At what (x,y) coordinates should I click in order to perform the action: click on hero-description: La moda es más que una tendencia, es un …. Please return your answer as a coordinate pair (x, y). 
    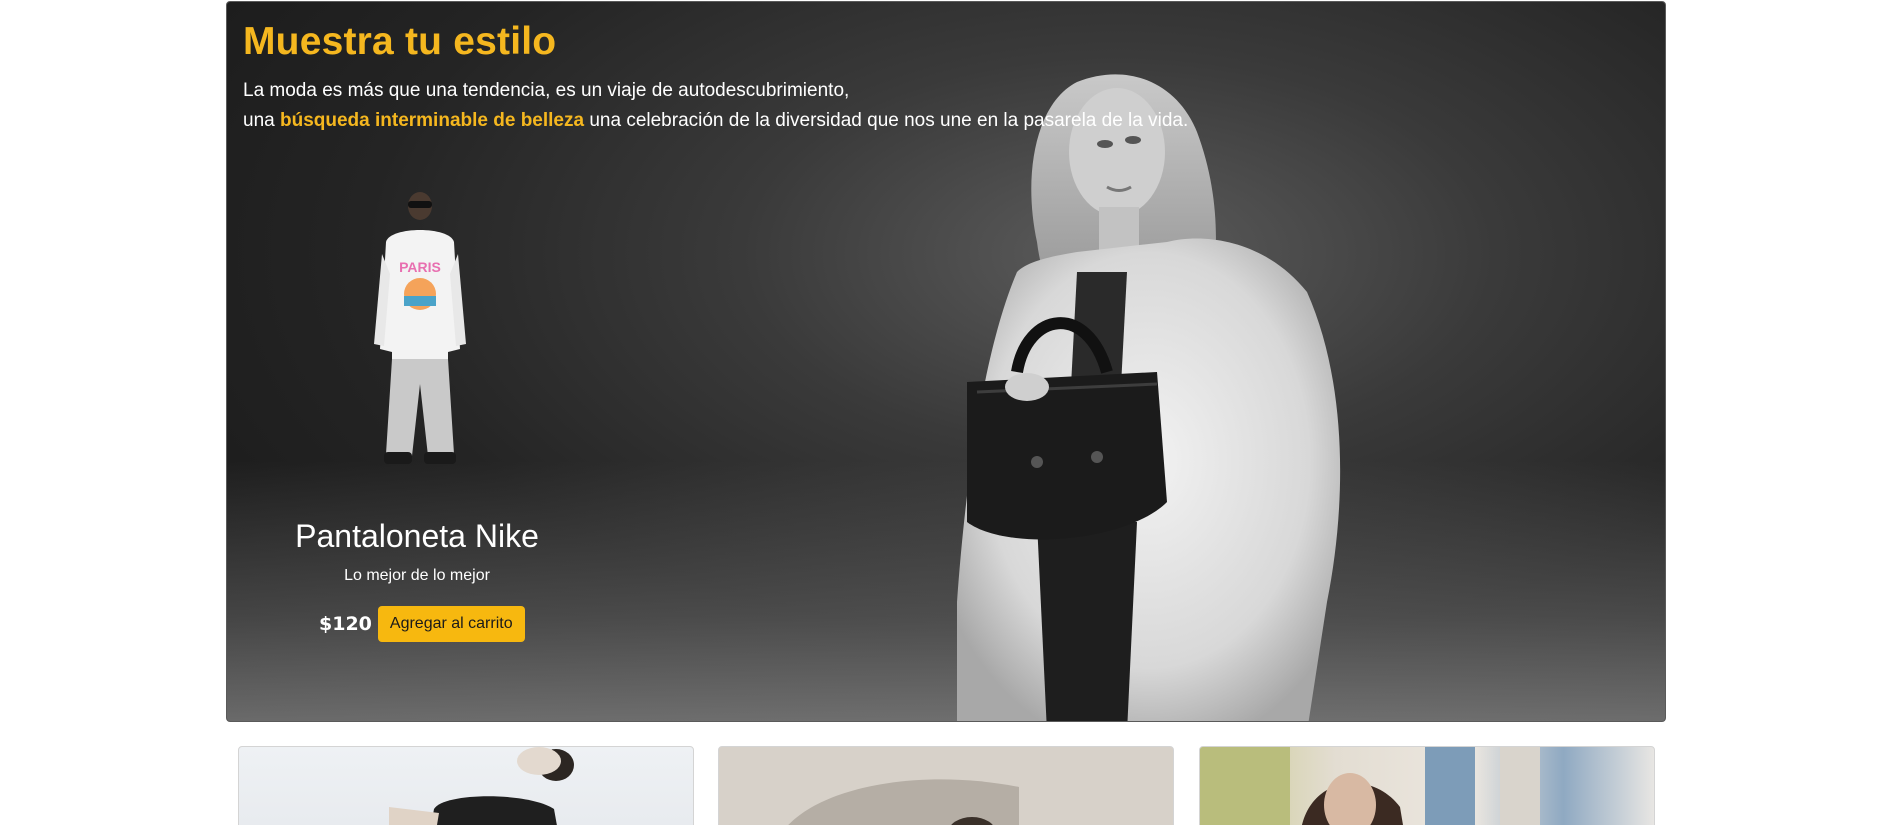
    Looking at the image, I should click on (793, 106).